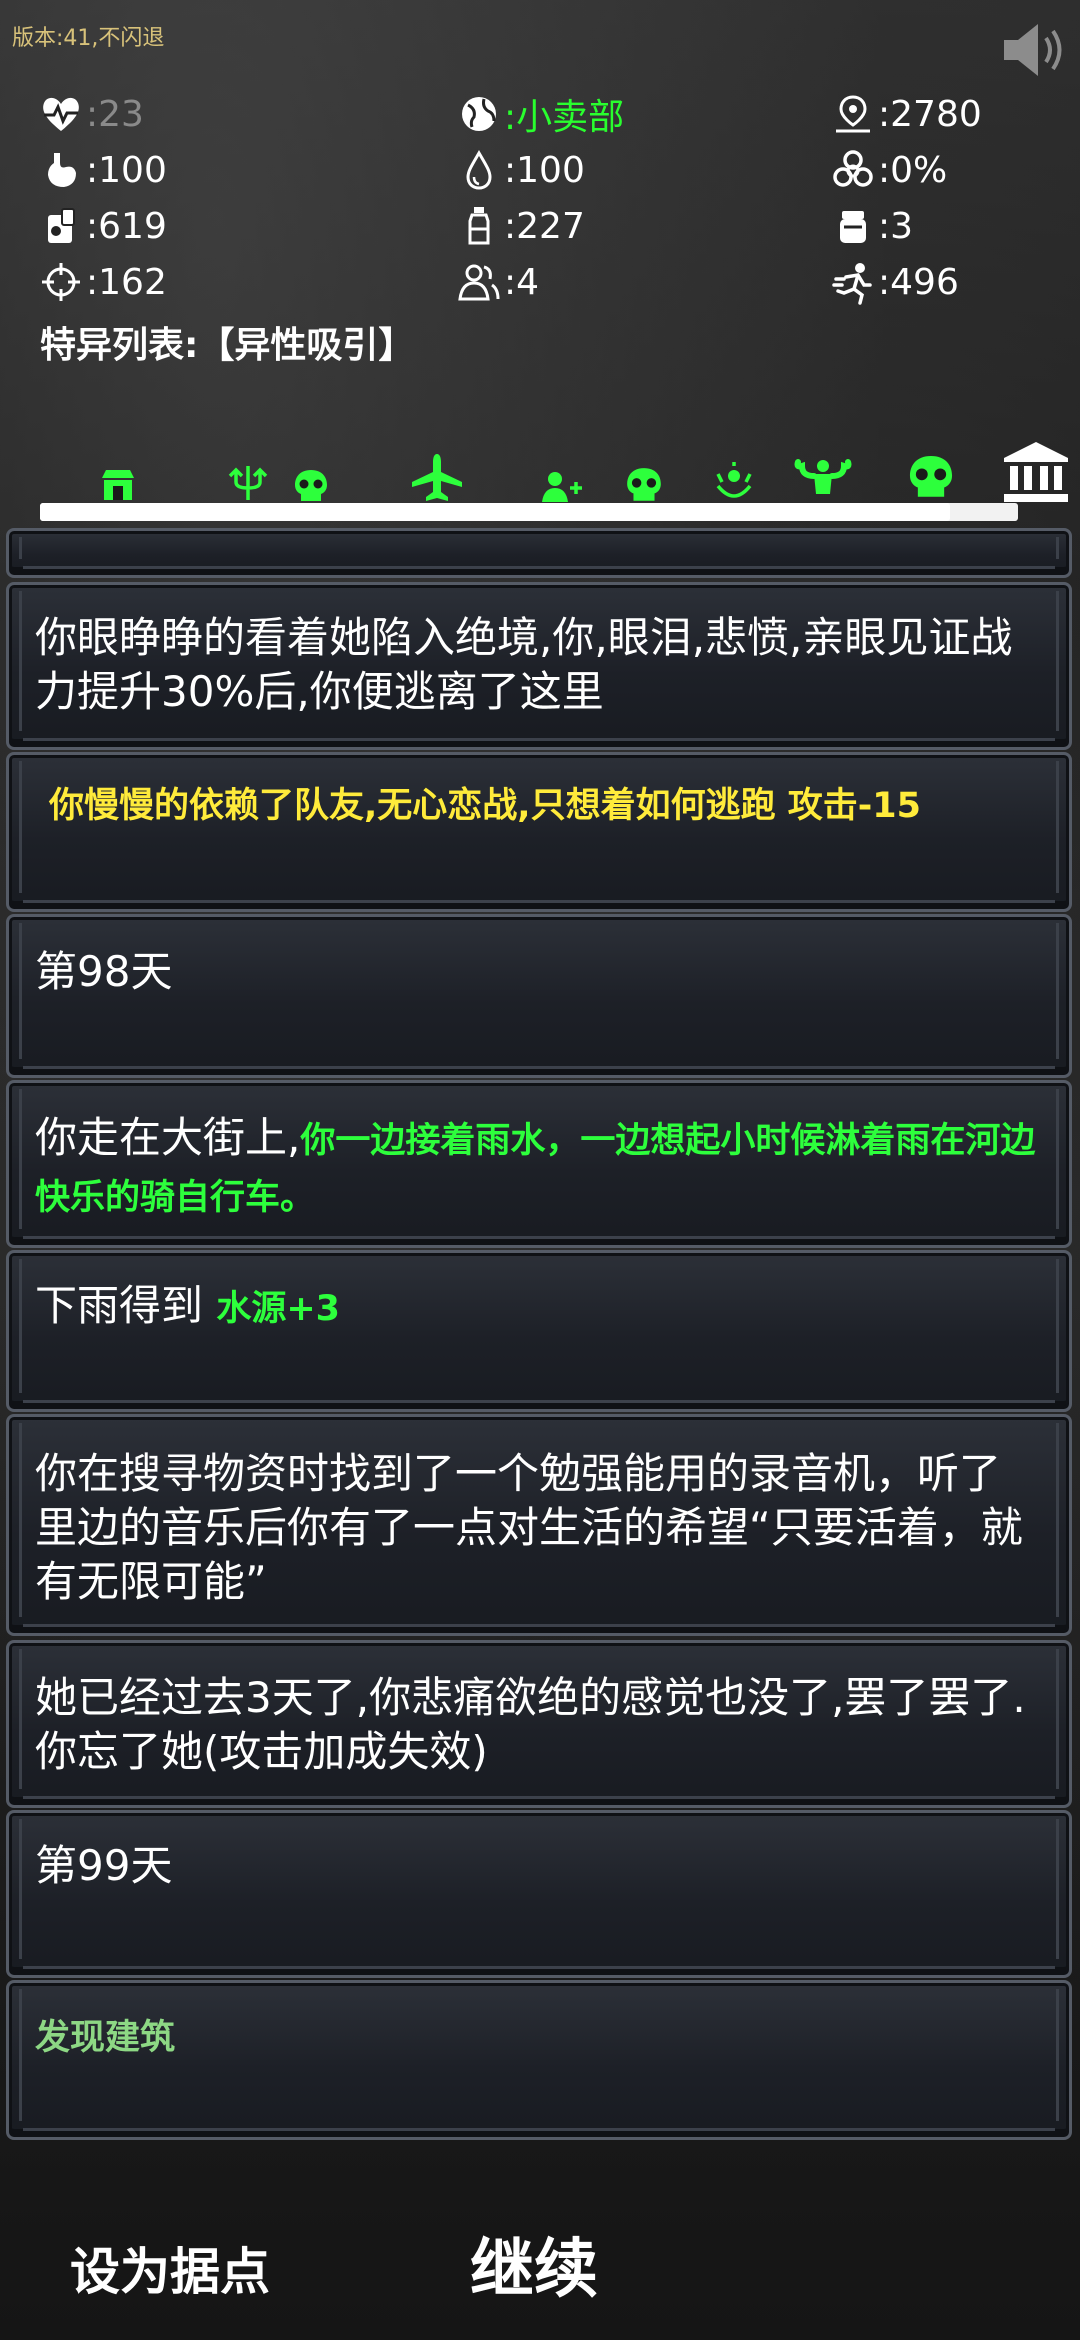  I want to click on water-gain-label: 水源+3, so click(278, 1309).